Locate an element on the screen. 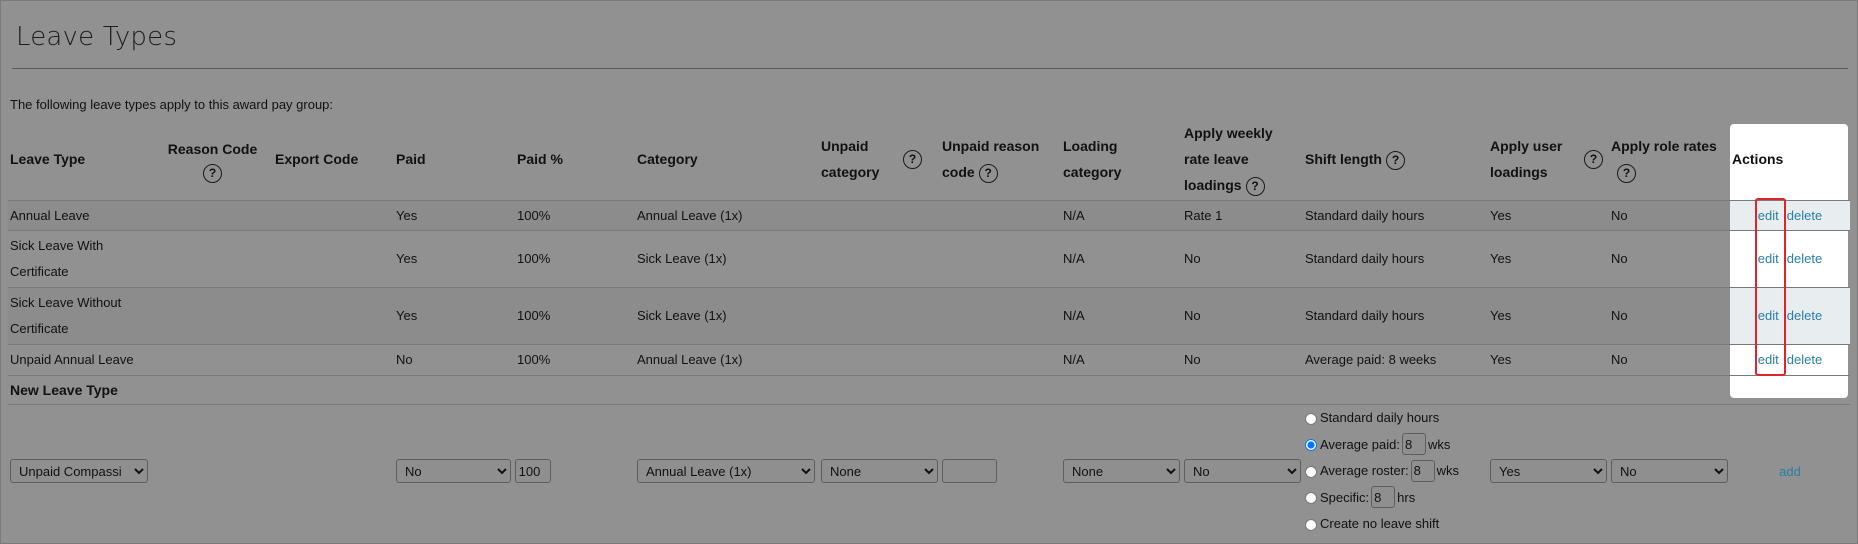 This screenshot has width=1858, height=544. specific-hours-input is located at coordinates (1383, 497).